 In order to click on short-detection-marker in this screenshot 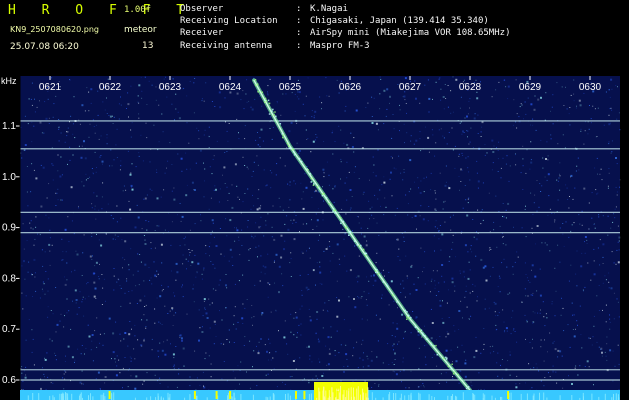, I will do `click(216, 395)`.